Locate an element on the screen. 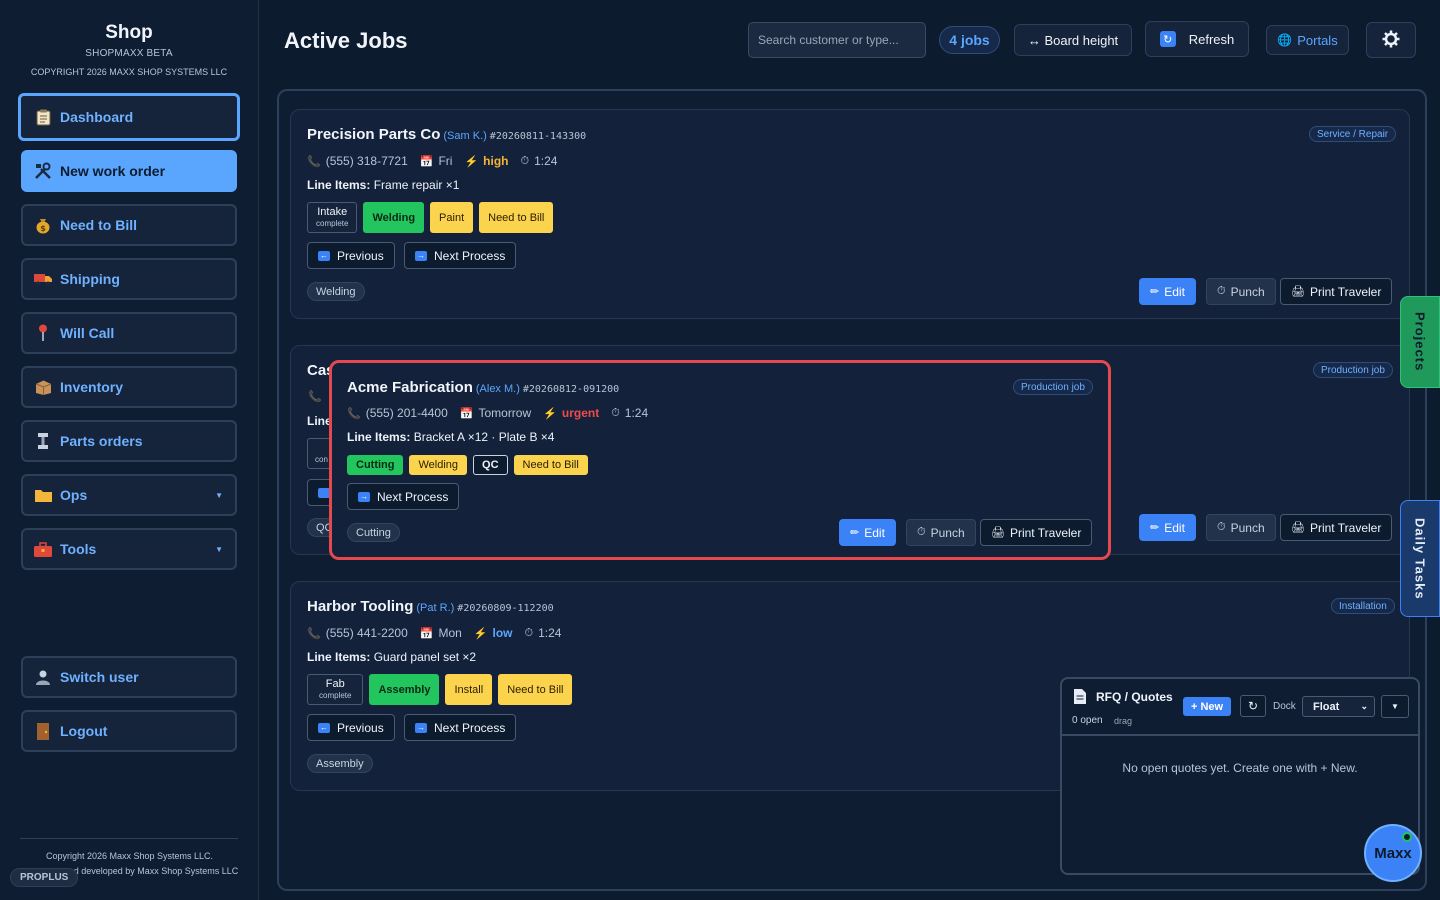 The width and height of the screenshot is (1440, 900). maxx-assistant-button: Maxx is located at coordinates (1393, 853).